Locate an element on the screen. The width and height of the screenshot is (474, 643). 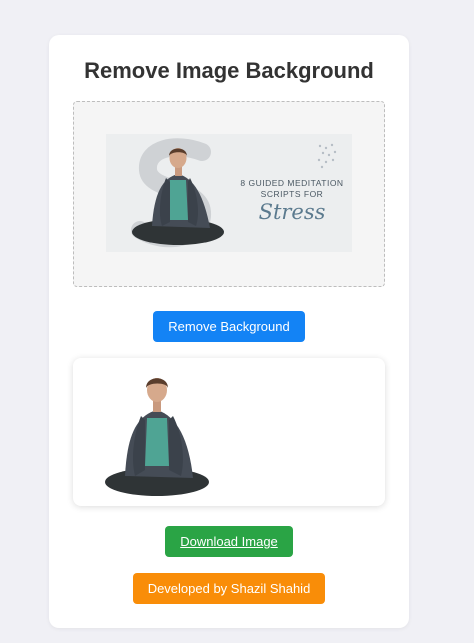
remove-background-button: Remove Background is located at coordinates (229, 326).